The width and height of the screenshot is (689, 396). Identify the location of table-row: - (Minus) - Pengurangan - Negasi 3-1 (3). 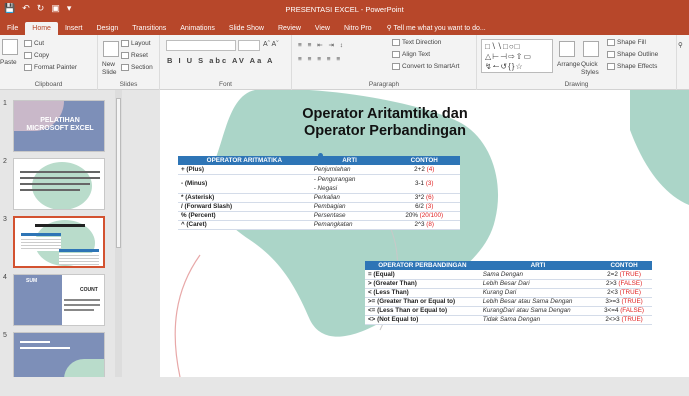
(319, 184).